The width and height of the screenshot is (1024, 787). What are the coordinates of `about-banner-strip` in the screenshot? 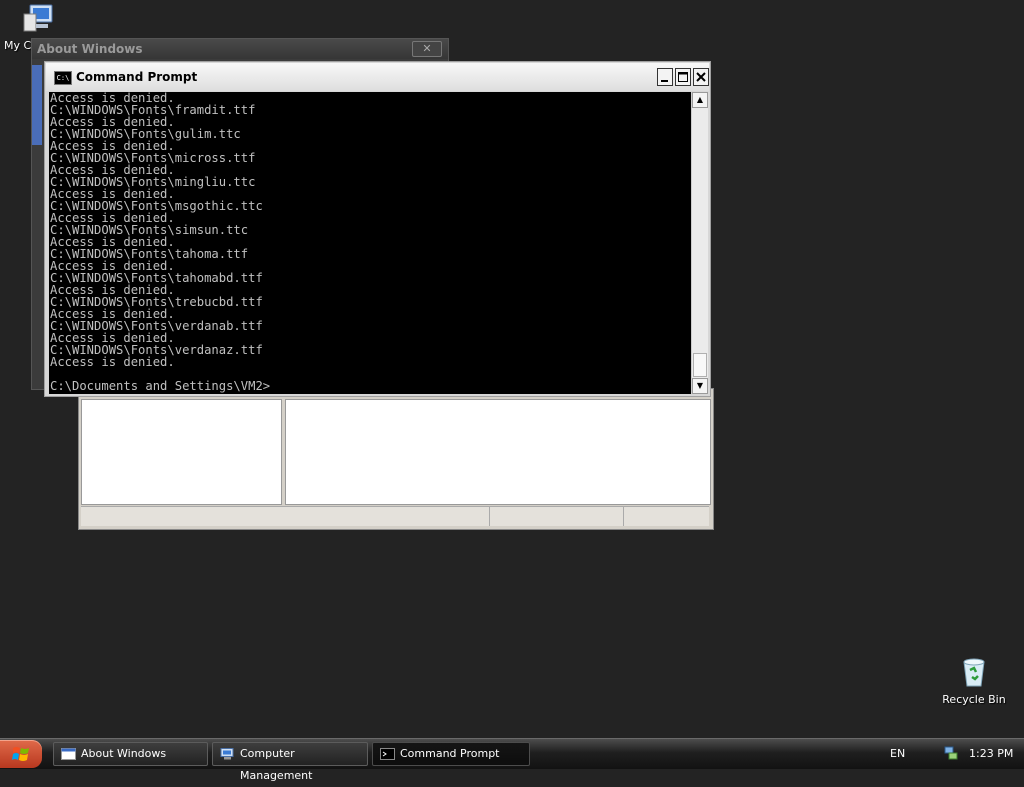 It's located at (37, 105).